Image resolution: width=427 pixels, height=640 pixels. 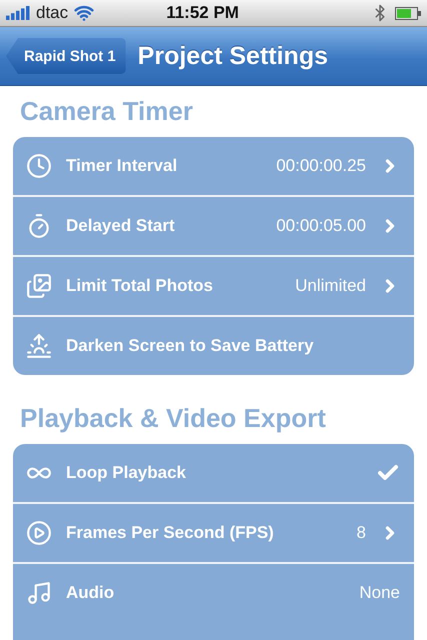 I want to click on carrier-name: dtac, so click(x=52, y=13).